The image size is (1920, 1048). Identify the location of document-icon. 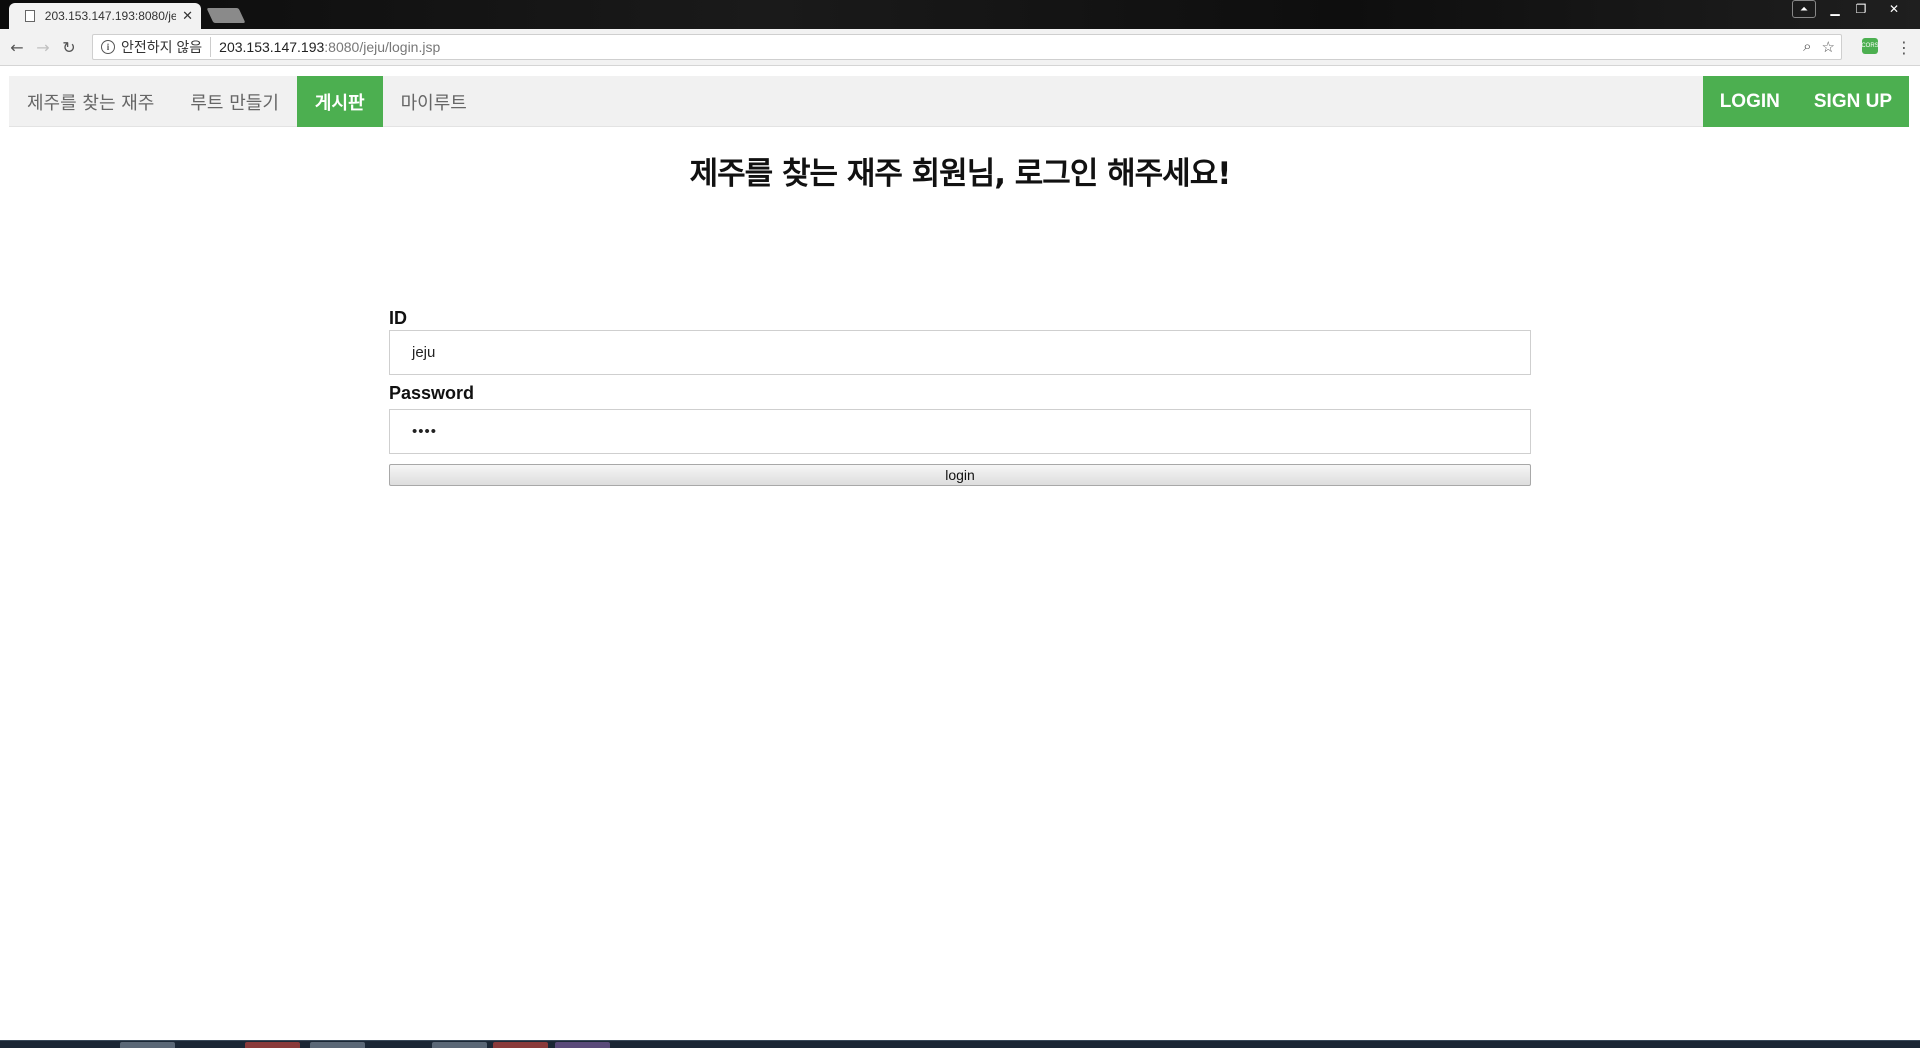
(30, 16).